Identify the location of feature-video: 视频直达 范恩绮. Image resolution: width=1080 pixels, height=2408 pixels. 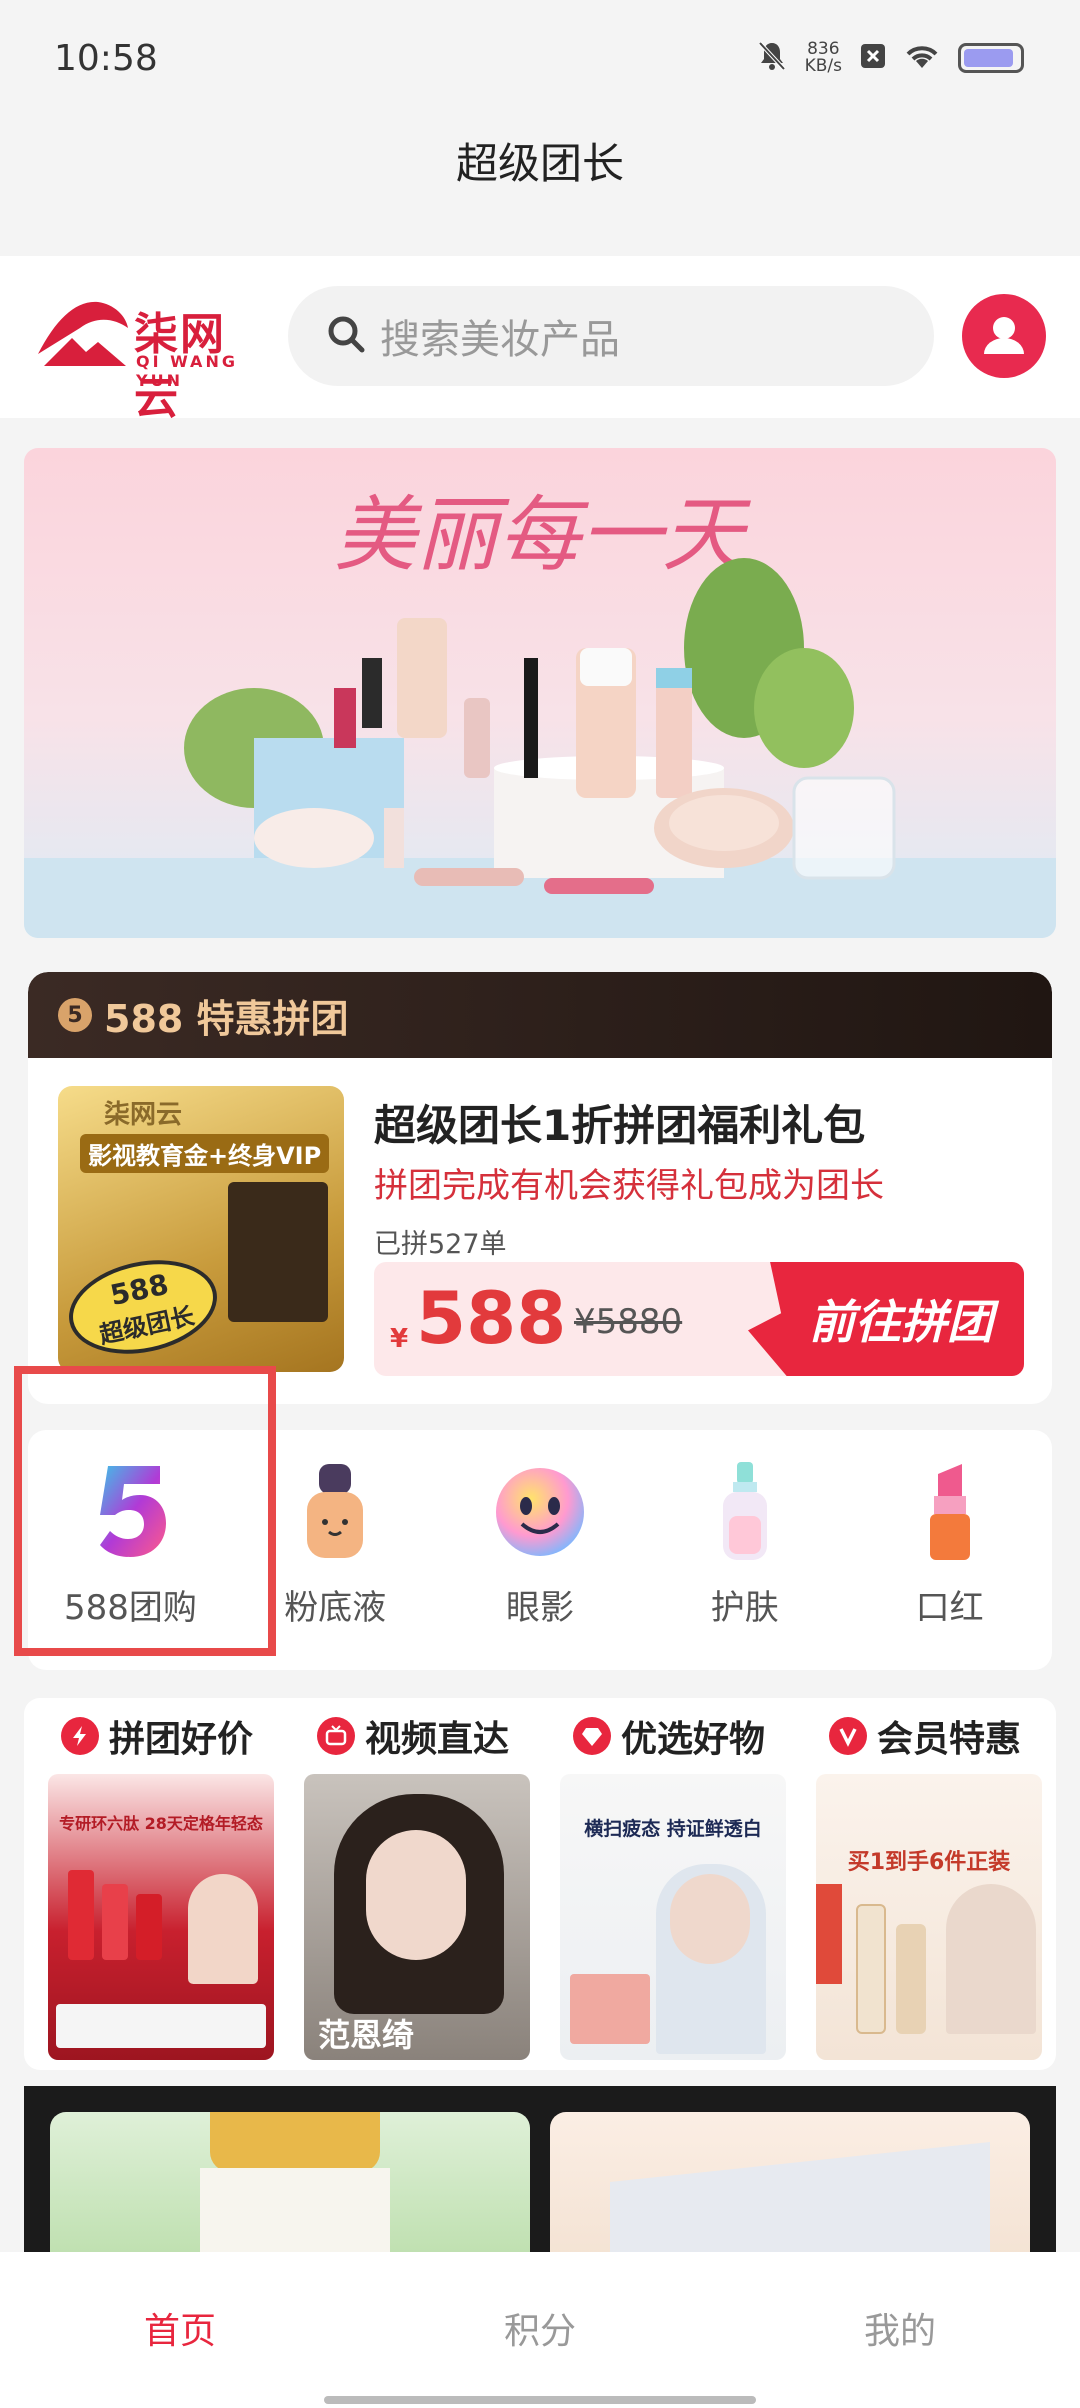
(413, 1884).